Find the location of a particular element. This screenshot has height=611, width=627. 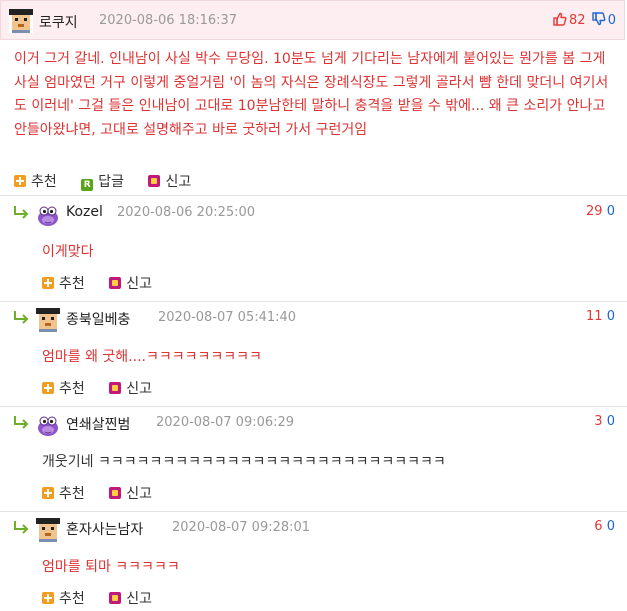

reply-date: 2020-08-07 09:28:01 is located at coordinates (241, 527).